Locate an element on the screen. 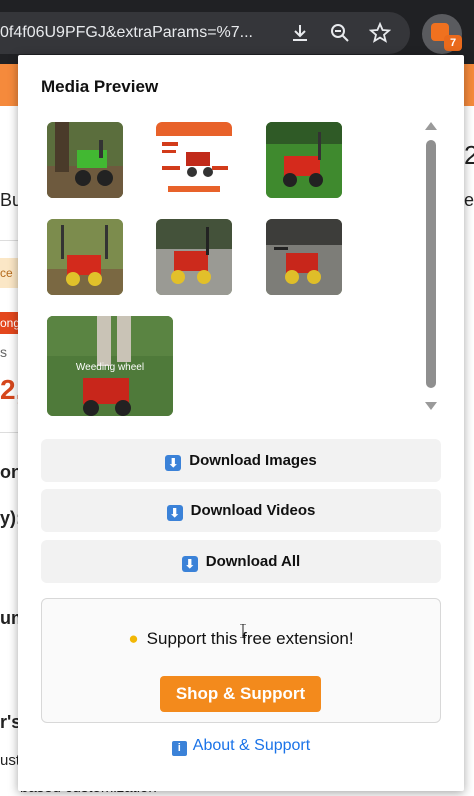 Image resolution: width=474 pixels, height=796 pixels. bg-text-fragment: 2 is located at coordinates (469, 155).